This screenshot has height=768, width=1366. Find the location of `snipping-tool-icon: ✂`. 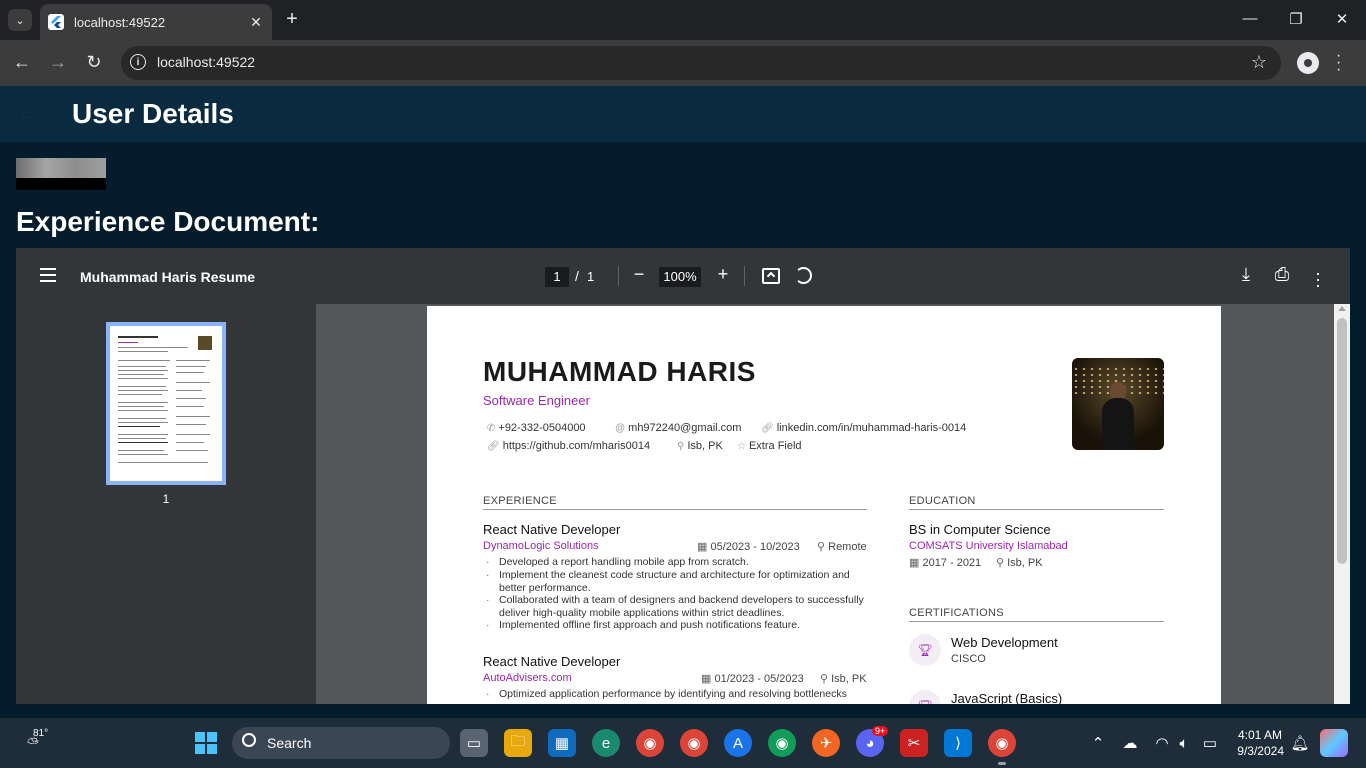

snipping-tool-icon: ✂ is located at coordinates (914, 743).